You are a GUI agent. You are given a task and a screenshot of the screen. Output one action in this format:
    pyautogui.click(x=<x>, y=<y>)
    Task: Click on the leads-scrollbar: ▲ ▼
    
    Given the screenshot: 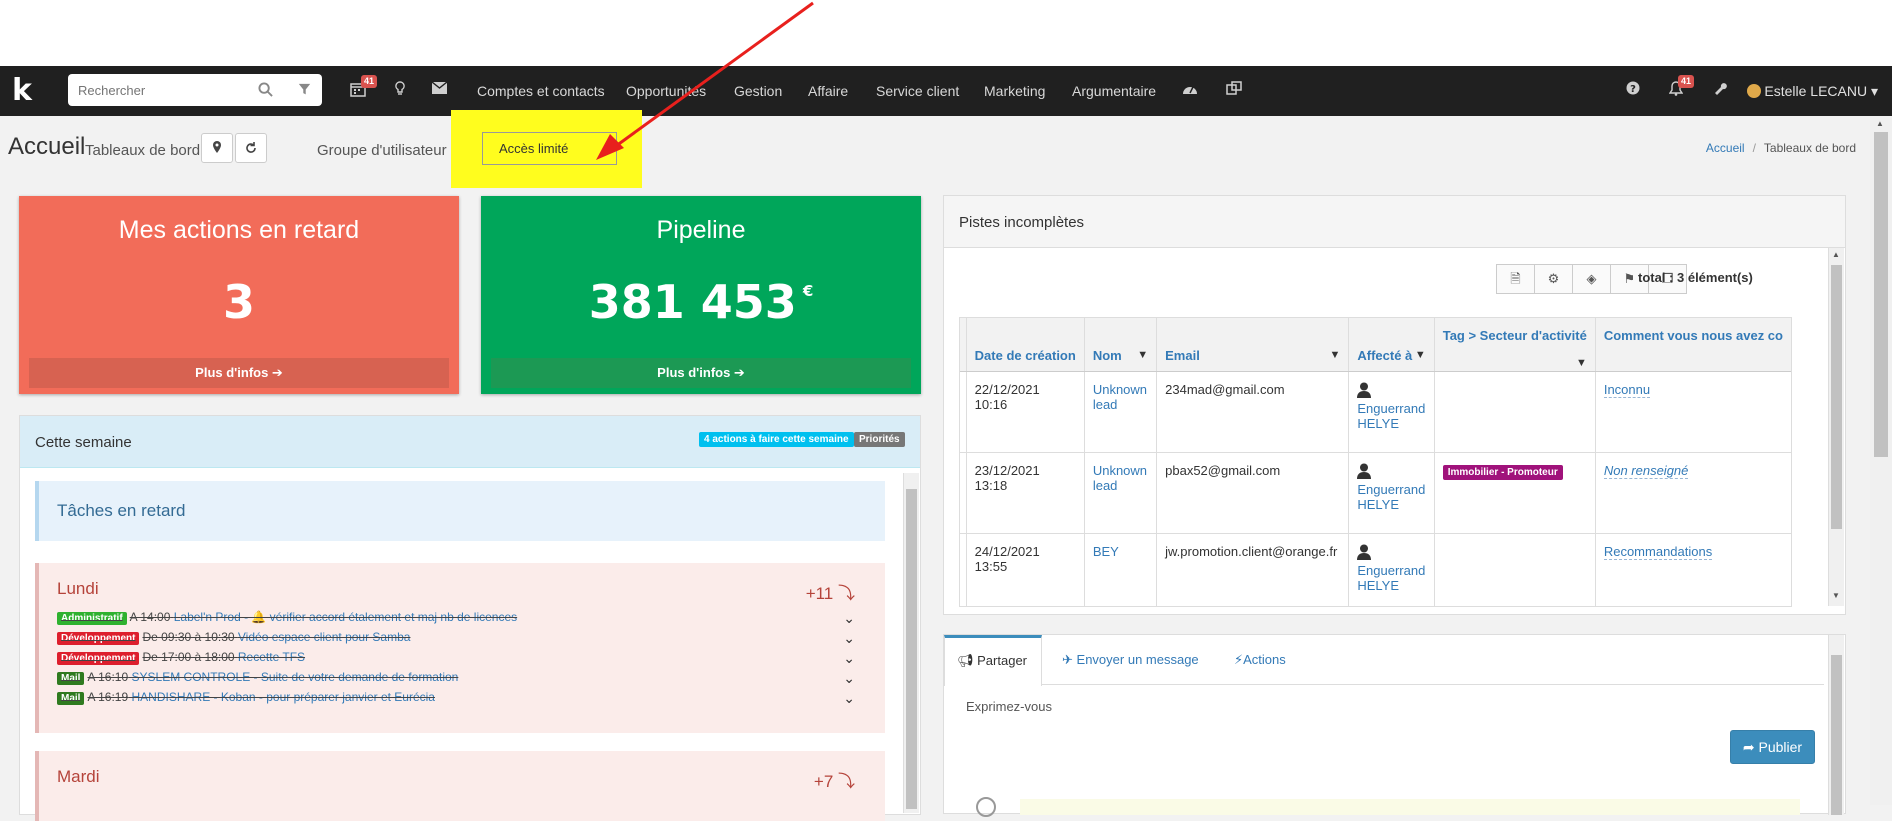 What is the action you would take?
    pyautogui.click(x=1836, y=427)
    